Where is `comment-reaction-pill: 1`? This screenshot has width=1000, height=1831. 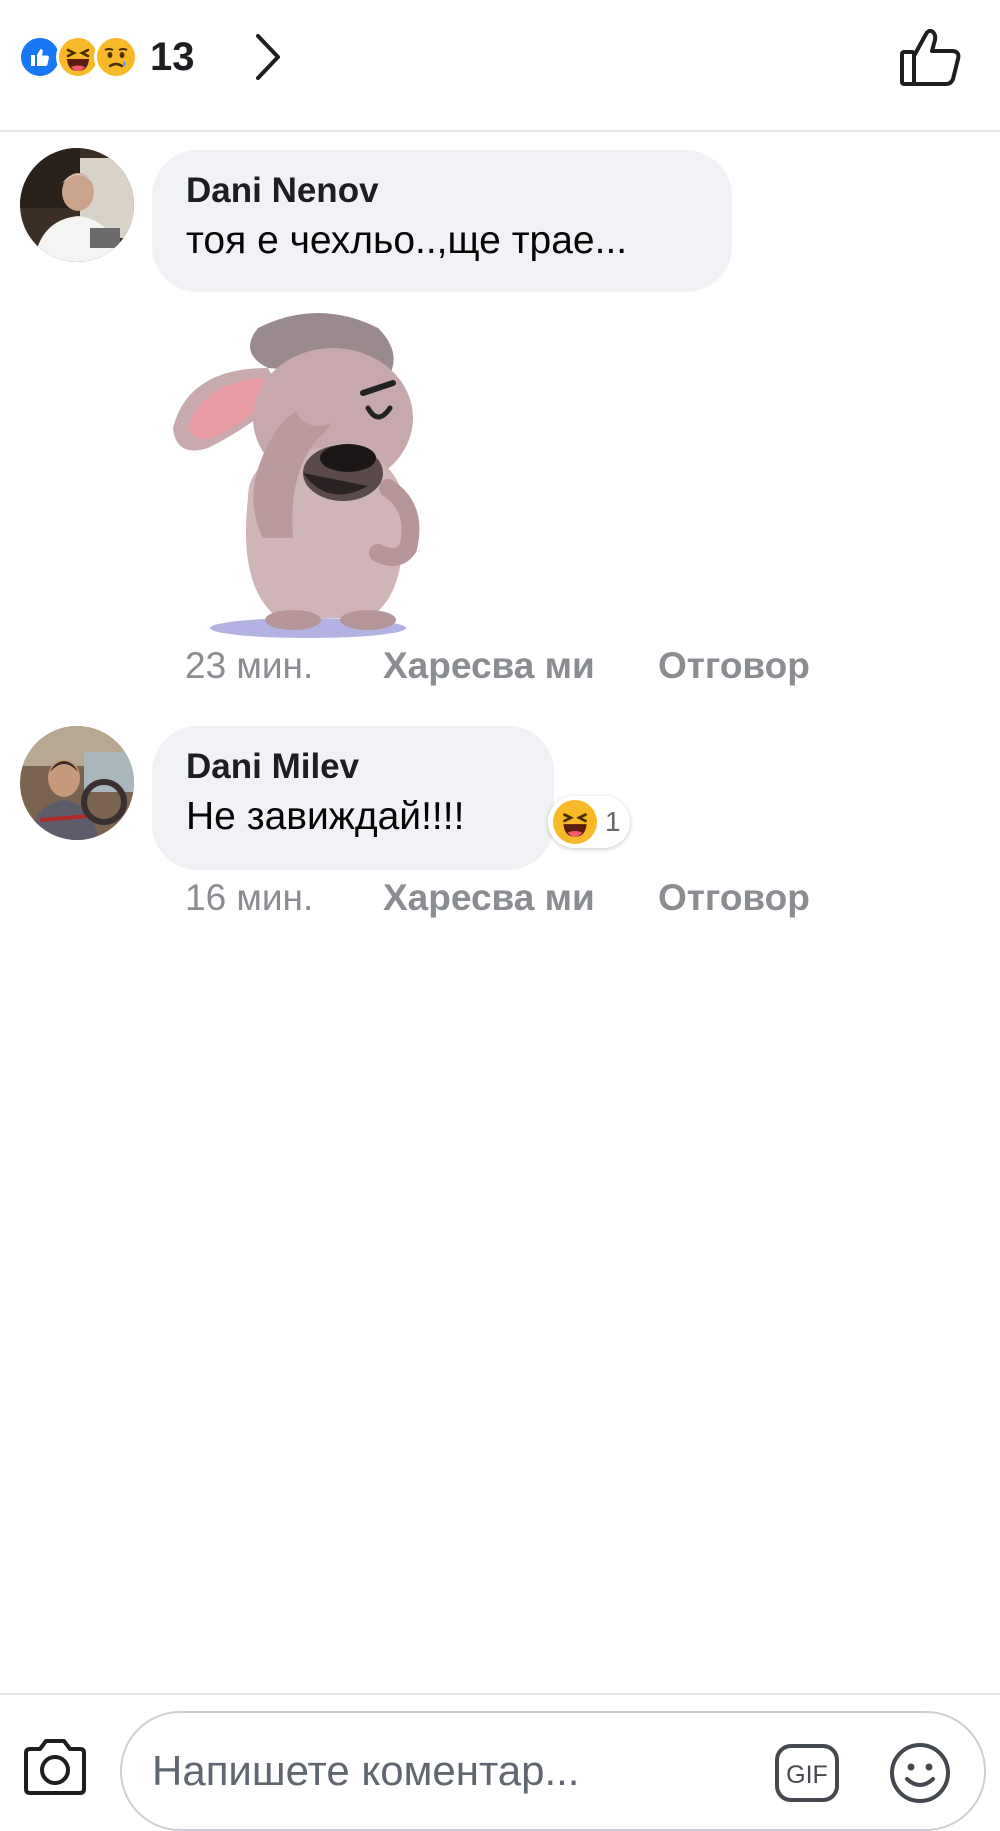
comment-reaction-pill: 1 is located at coordinates (589, 822).